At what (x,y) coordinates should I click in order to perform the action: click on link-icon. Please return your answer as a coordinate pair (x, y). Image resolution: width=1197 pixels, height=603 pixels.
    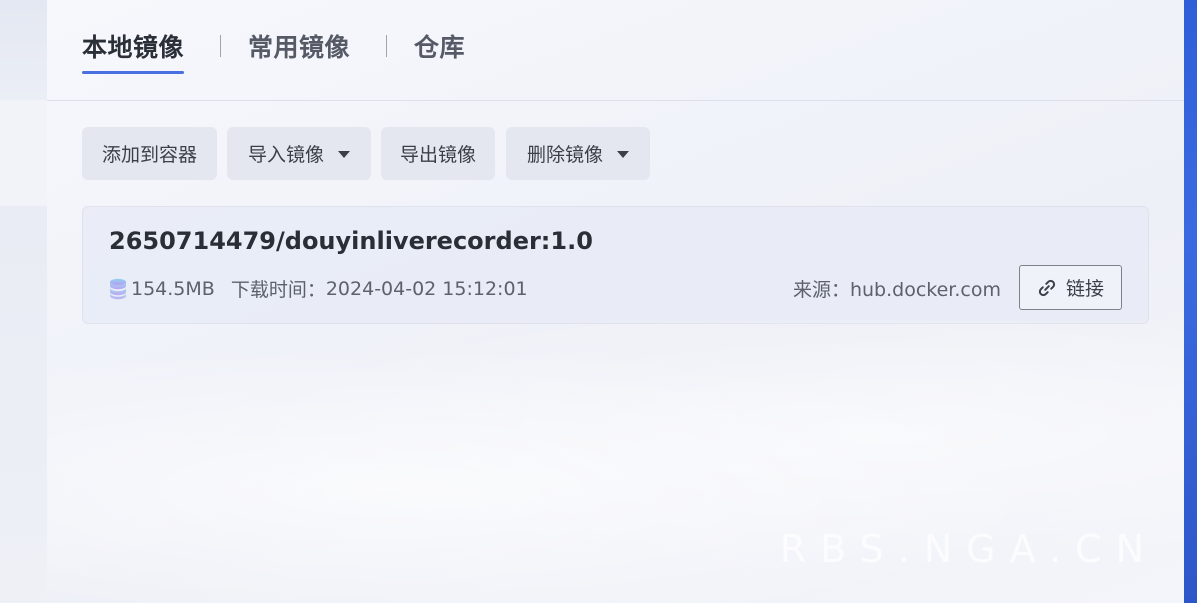
    Looking at the image, I should click on (1047, 287).